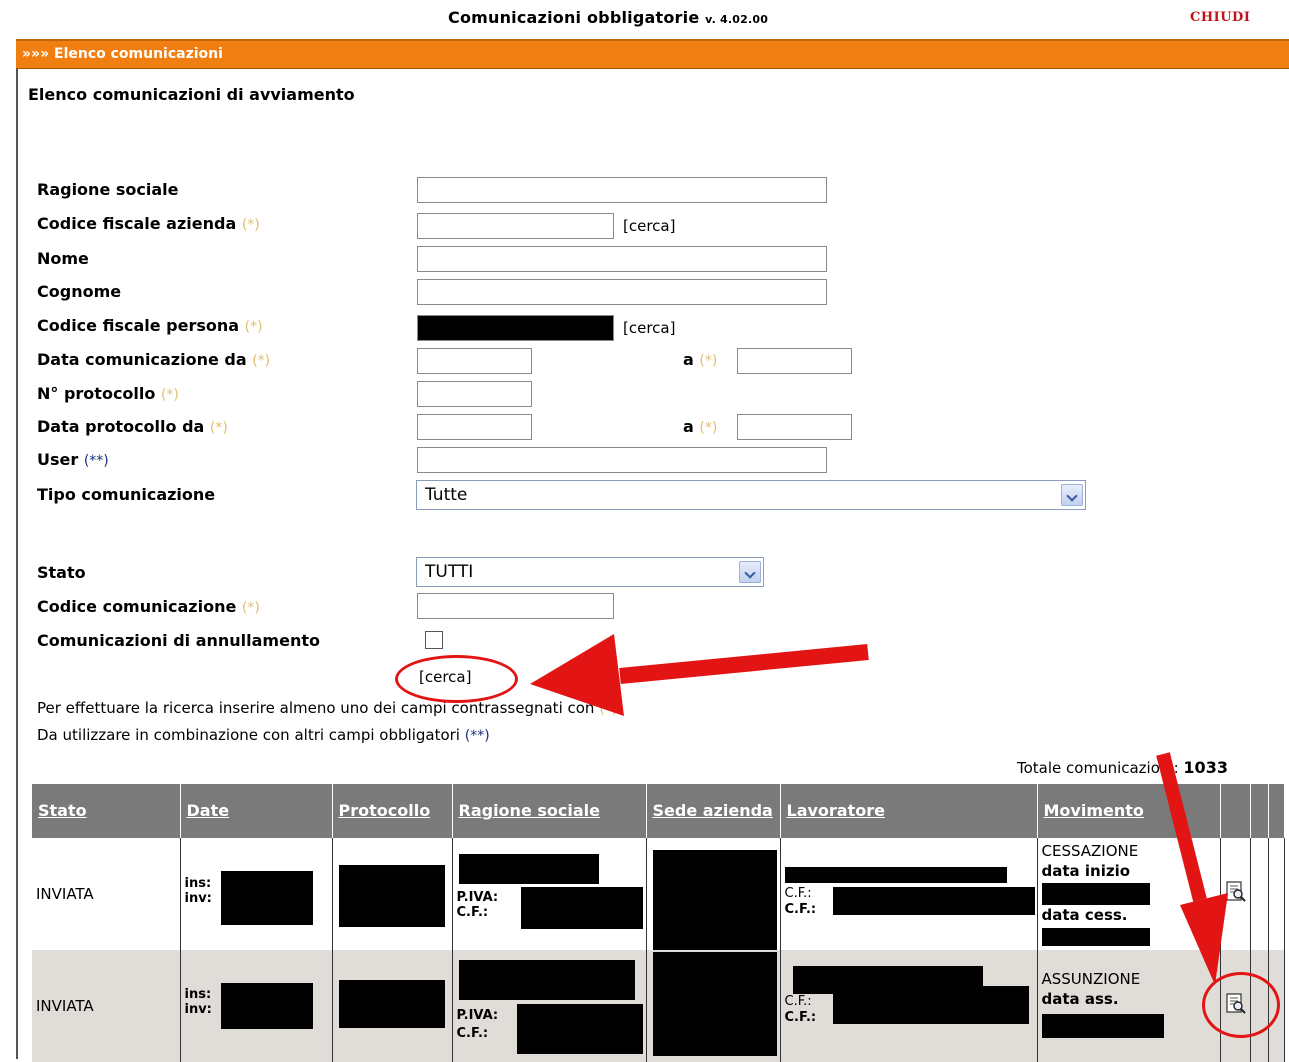  What do you see at coordinates (126, 494) in the screenshot?
I see `tipo-comunicazione-label: Tipo comunicazione` at bounding box center [126, 494].